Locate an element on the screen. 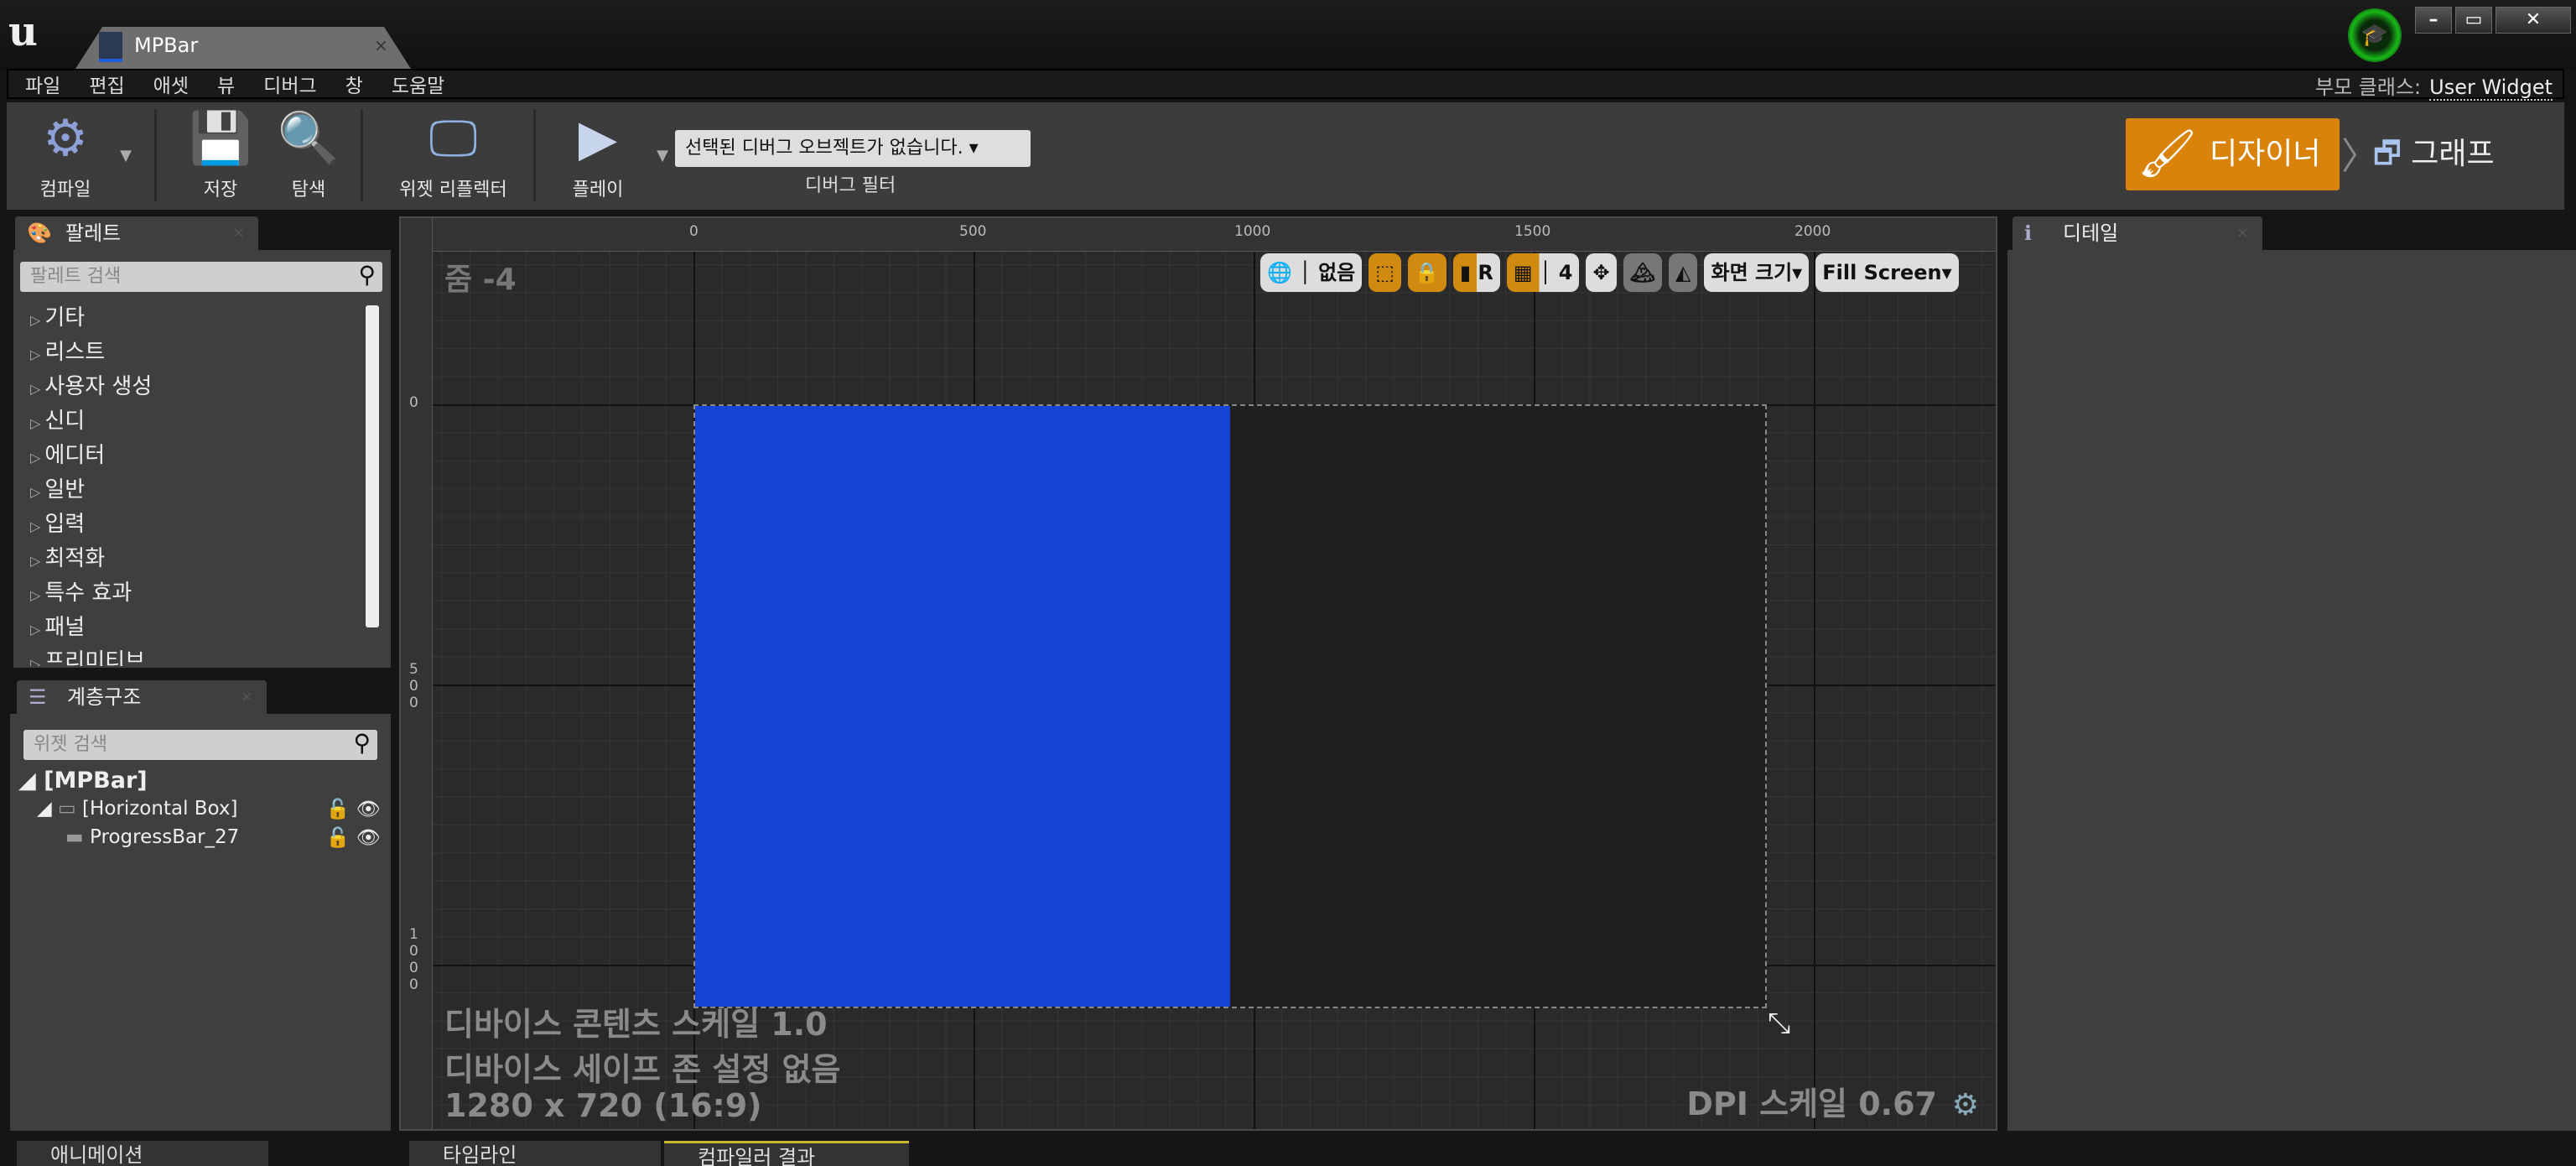 The width and height of the screenshot is (2576, 1166). ruler-label: 1500 is located at coordinates (1532, 231).